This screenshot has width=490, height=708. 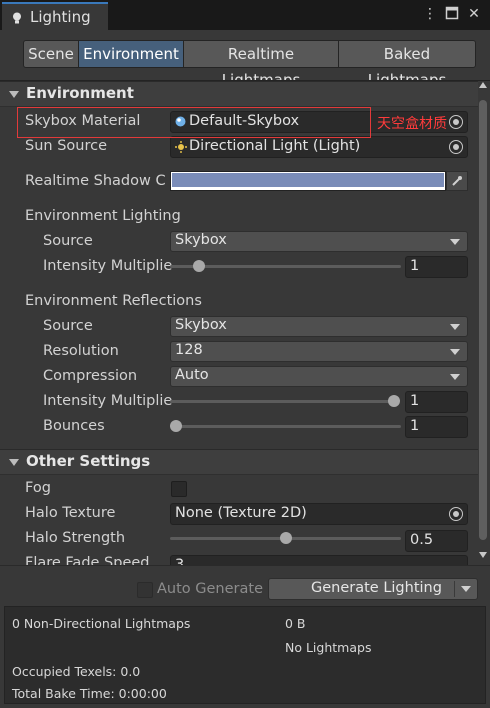 What do you see at coordinates (194, 122) in the screenshot?
I see `annotation-highlight-box` at bounding box center [194, 122].